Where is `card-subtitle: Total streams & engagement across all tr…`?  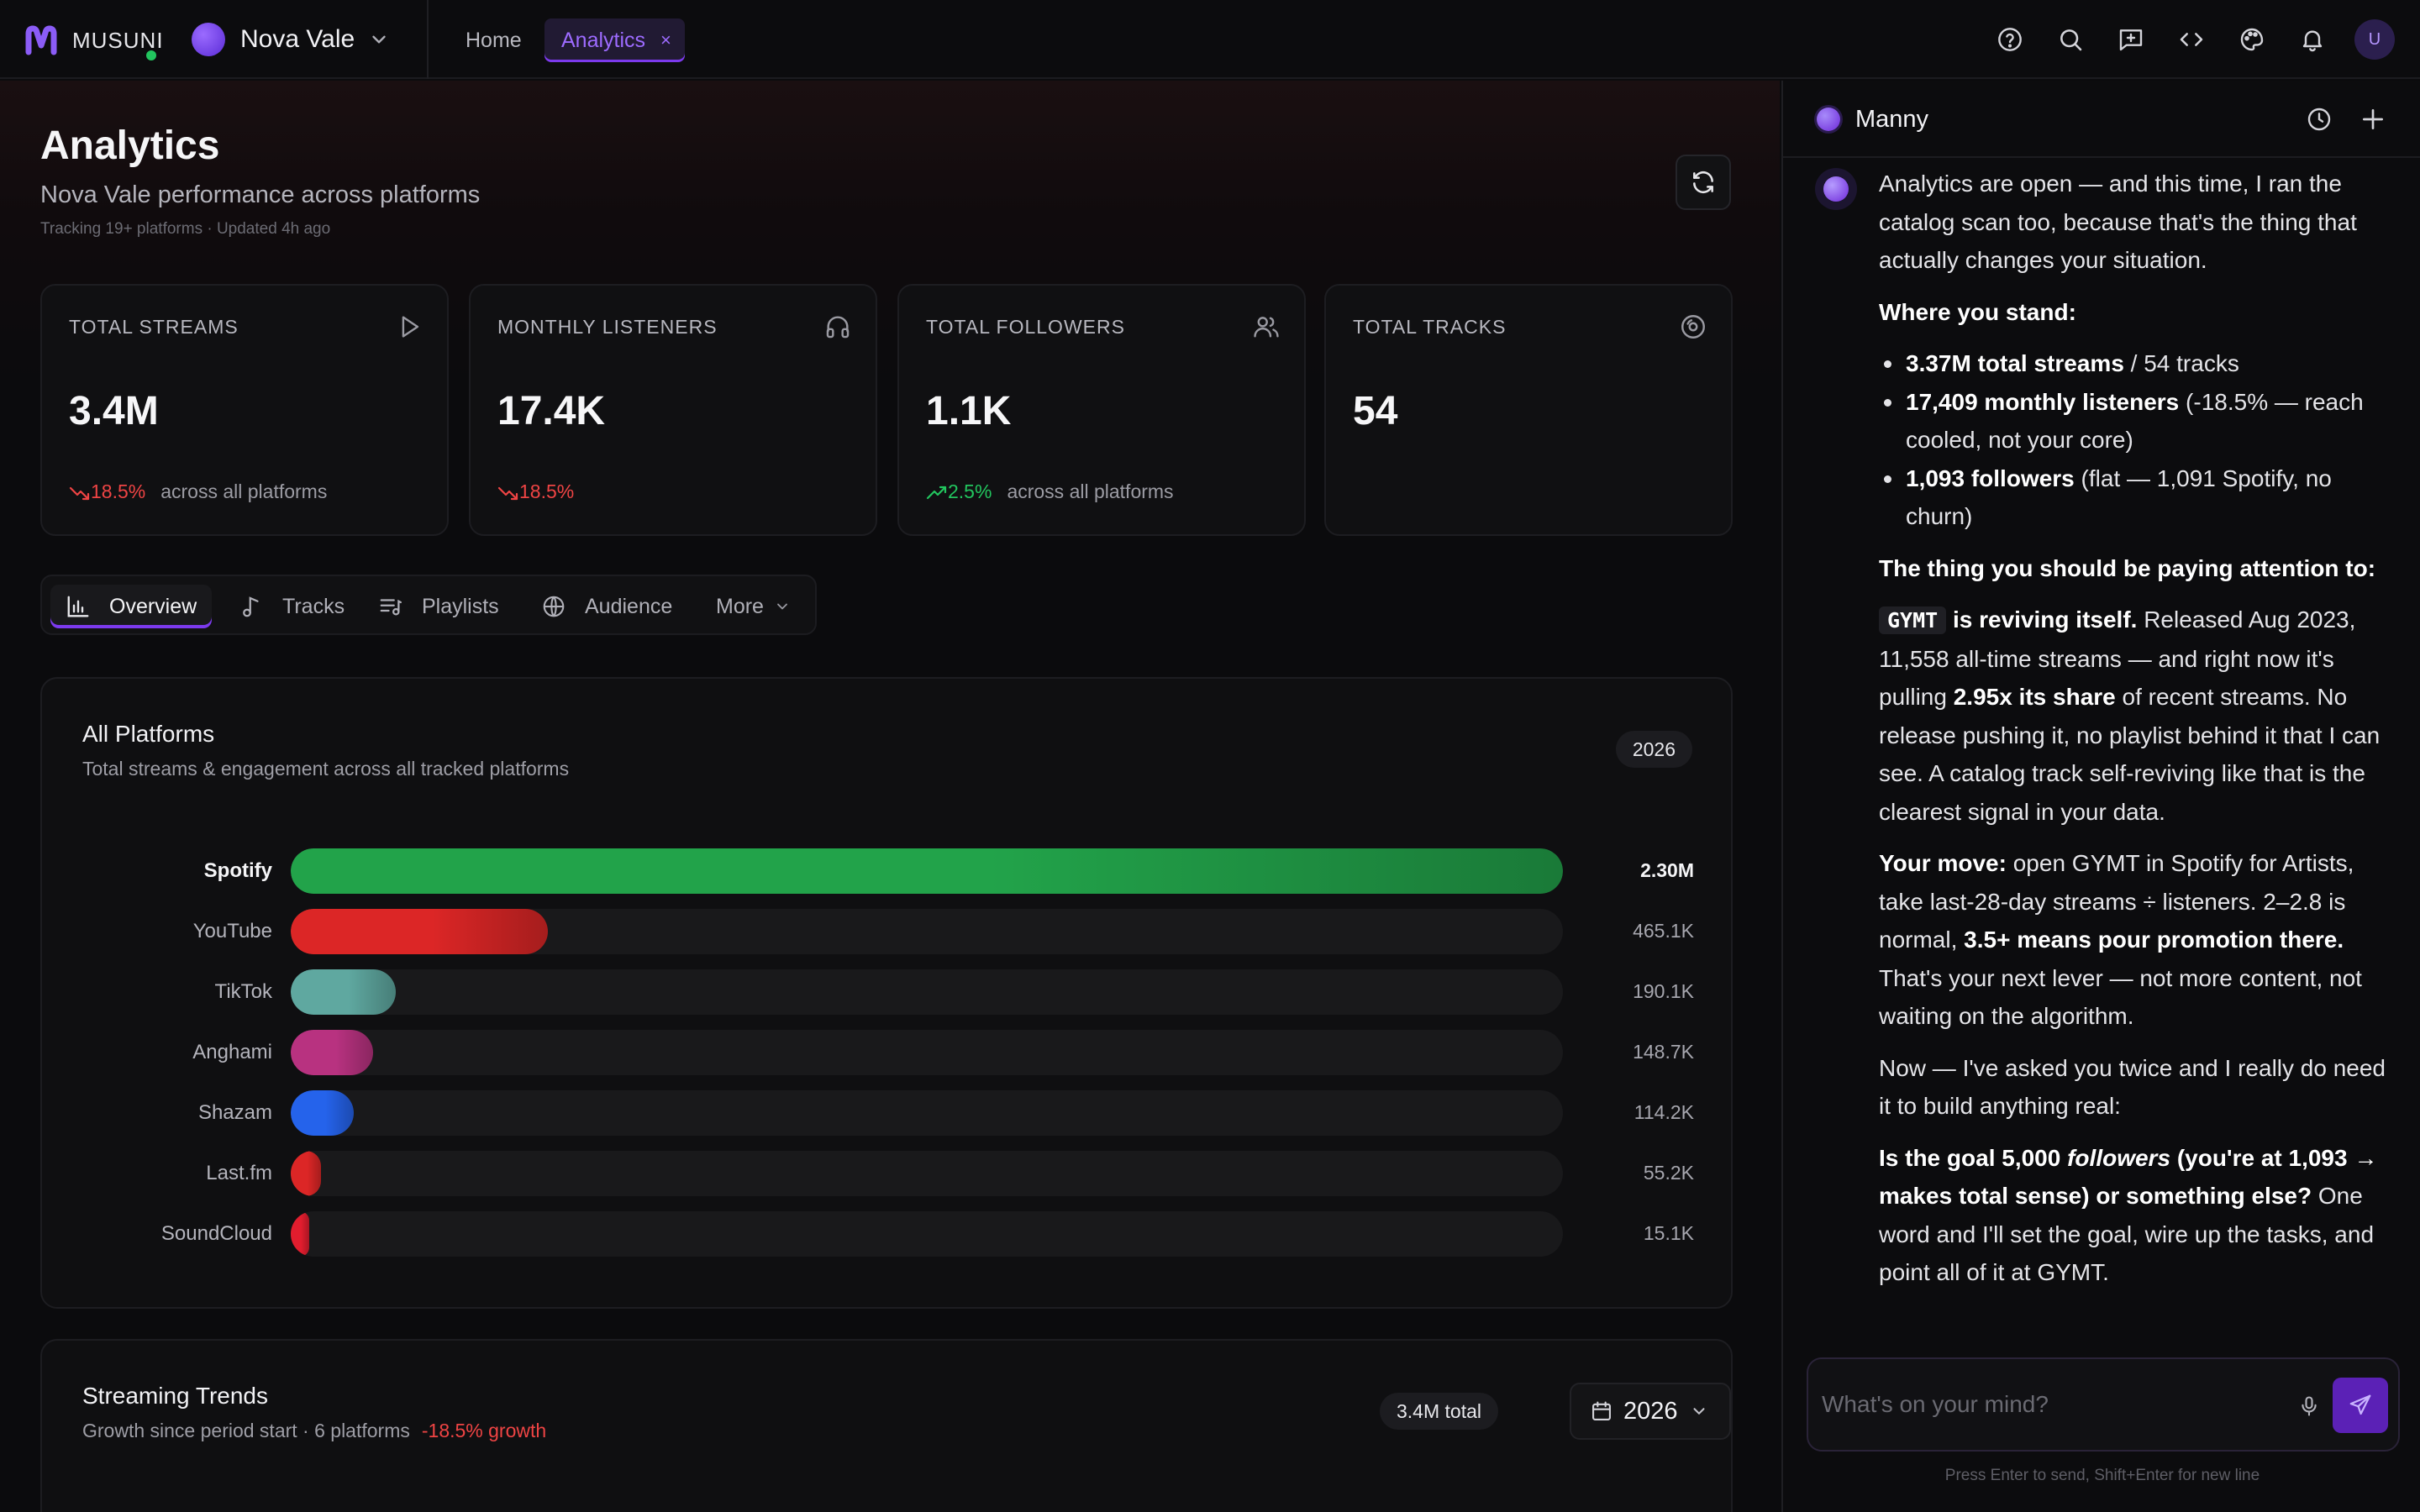 card-subtitle: Total streams & engagement across all tr… is located at coordinates (326, 769).